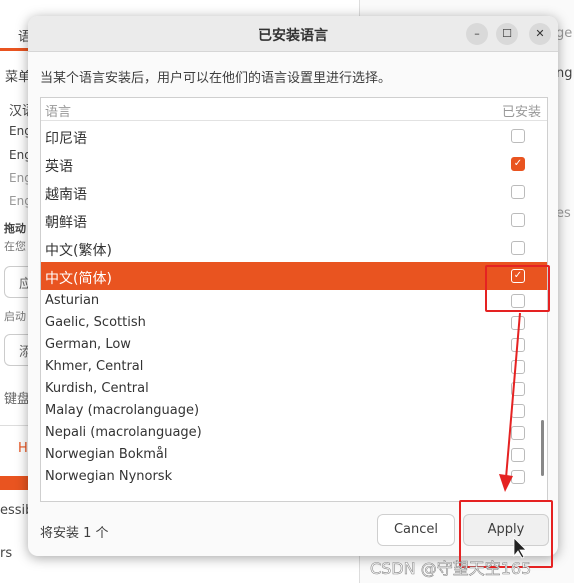 The image size is (574, 583). I want to click on column-language: 语言, so click(58, 112).